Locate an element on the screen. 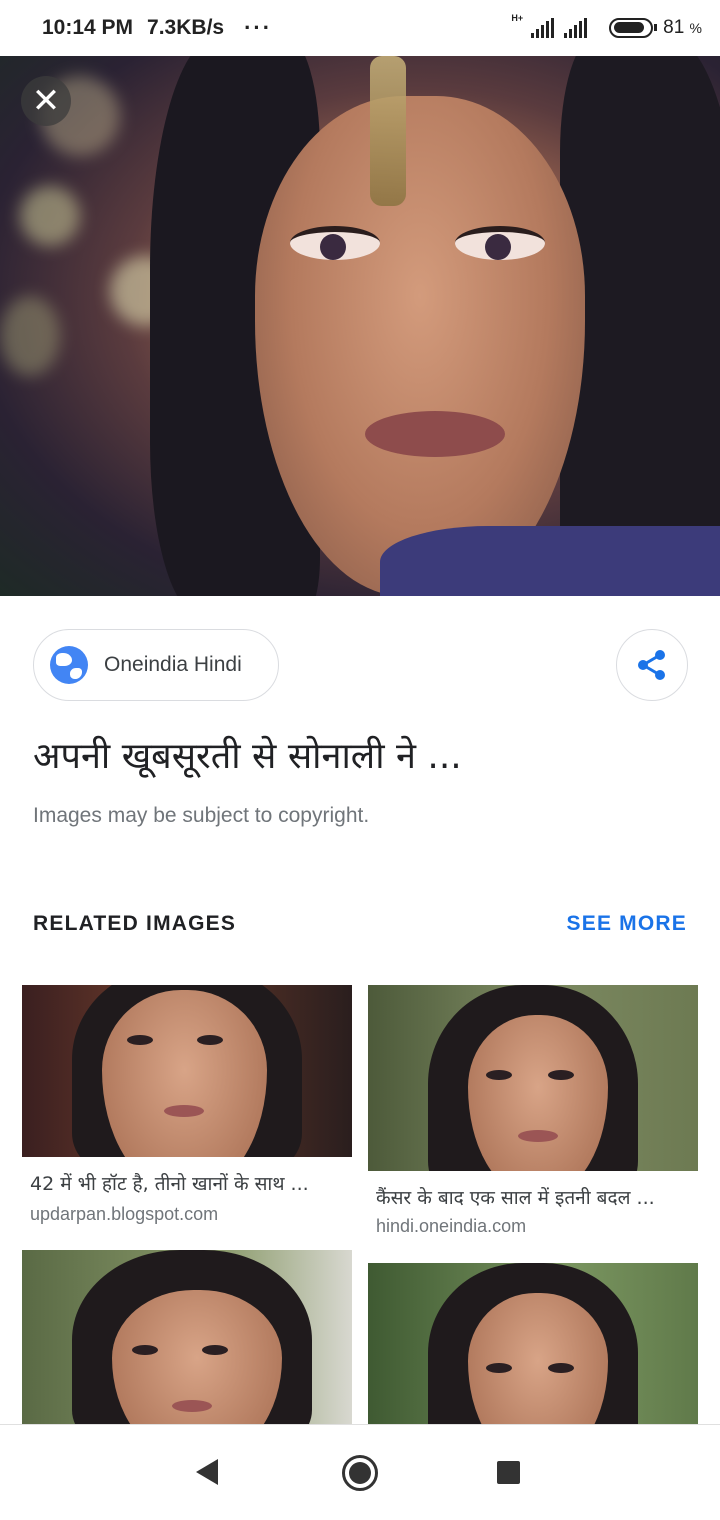 This screenshot has height=1520, width=720. status-indicators: H+ 81 % is located at coordinates (606, 26).